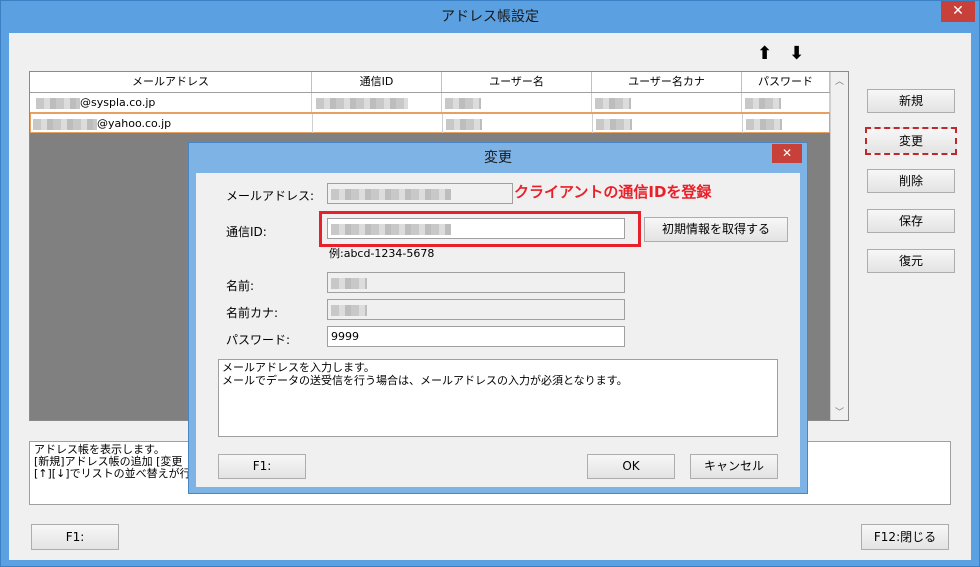 This screenshot has width=980, height=567. I want to click on table-row: @syspla.co.jp, so click(430, 103).